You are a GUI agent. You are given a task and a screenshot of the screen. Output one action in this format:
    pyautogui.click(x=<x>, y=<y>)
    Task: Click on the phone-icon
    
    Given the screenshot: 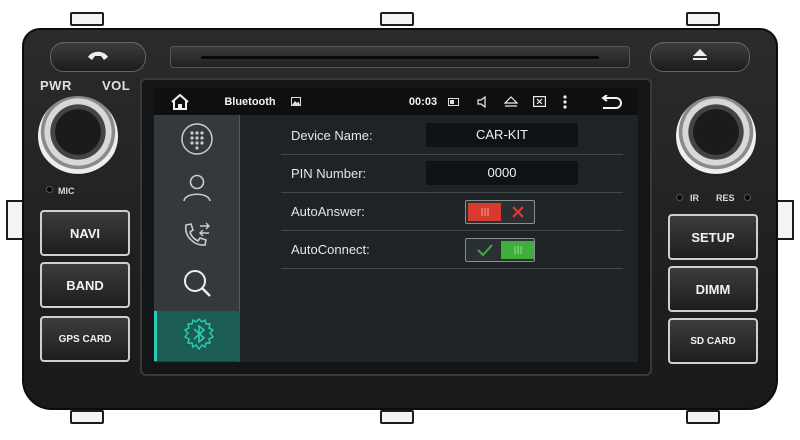 What is the action you would take?
    pyautogui.click(x=98, y=57)
    